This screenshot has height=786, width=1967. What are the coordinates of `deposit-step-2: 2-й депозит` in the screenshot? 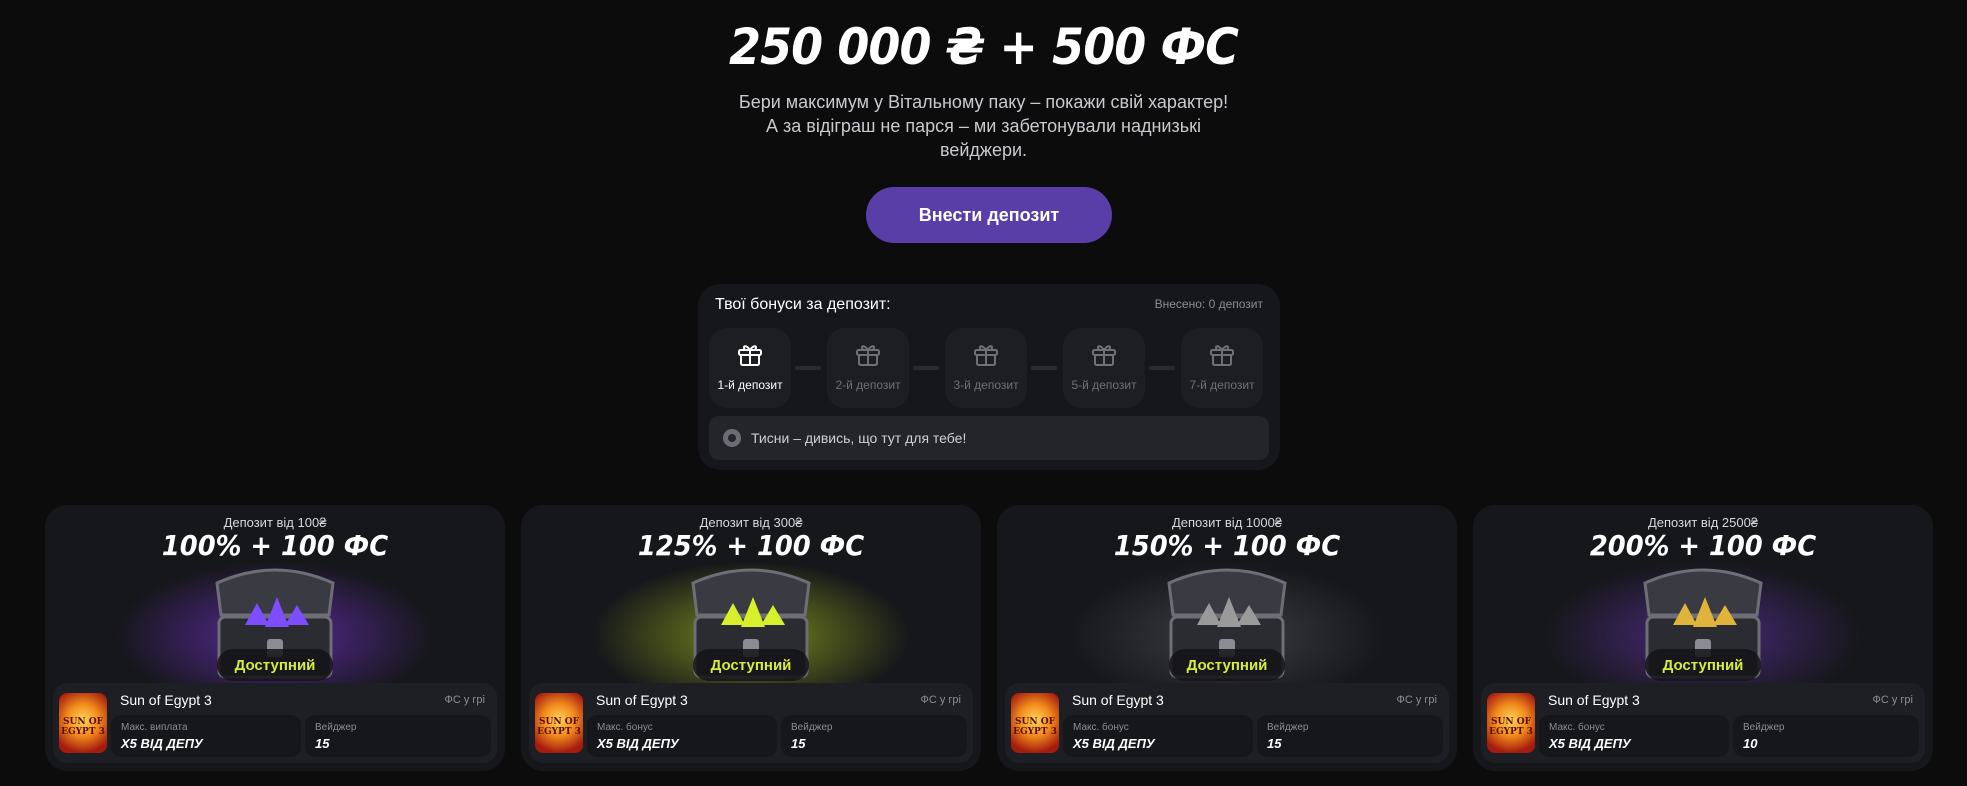 It's located at (868, 368).